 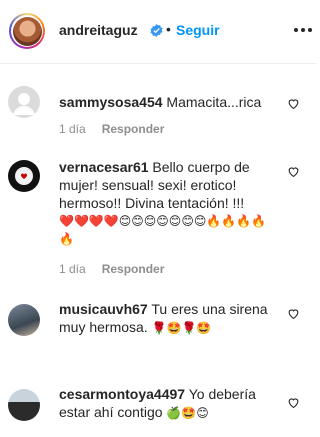 What do you see at coordinates (304, 30) in the screenshot?
I see `more-options-icon` at bounding box center [304, 30].